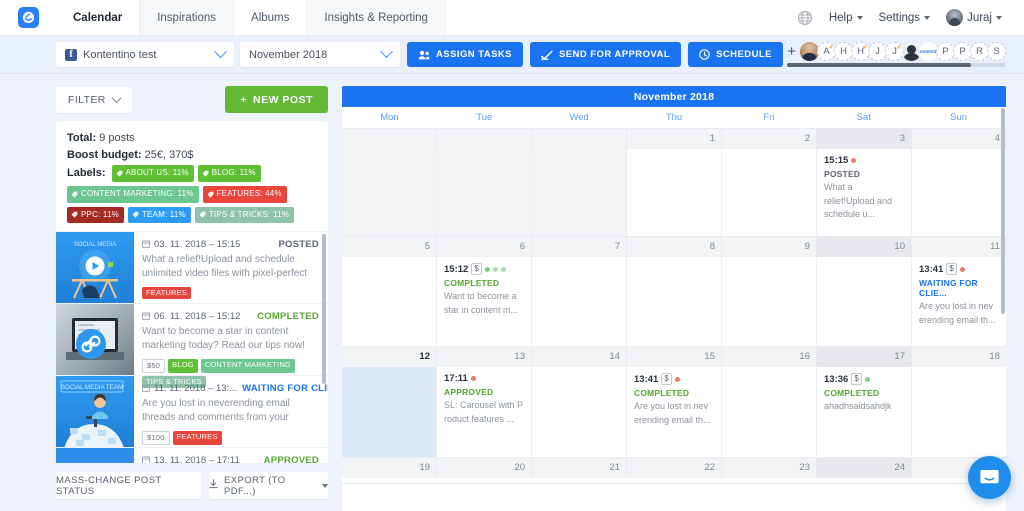 The height and width of the screenshot is (511, 1024). I want to click on sidebar-scrollbar, so click(324, 308).